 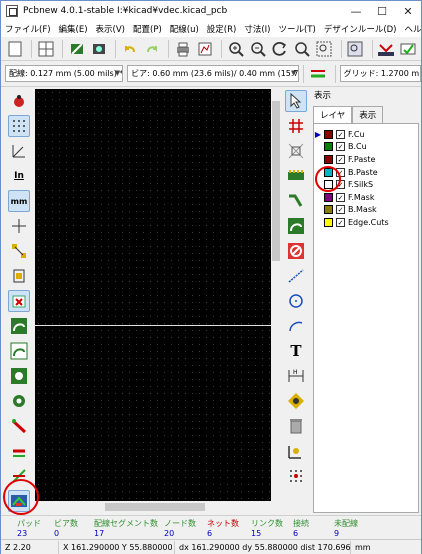 I want to click on cursor-shape-icon, so click(x=19, y=226).